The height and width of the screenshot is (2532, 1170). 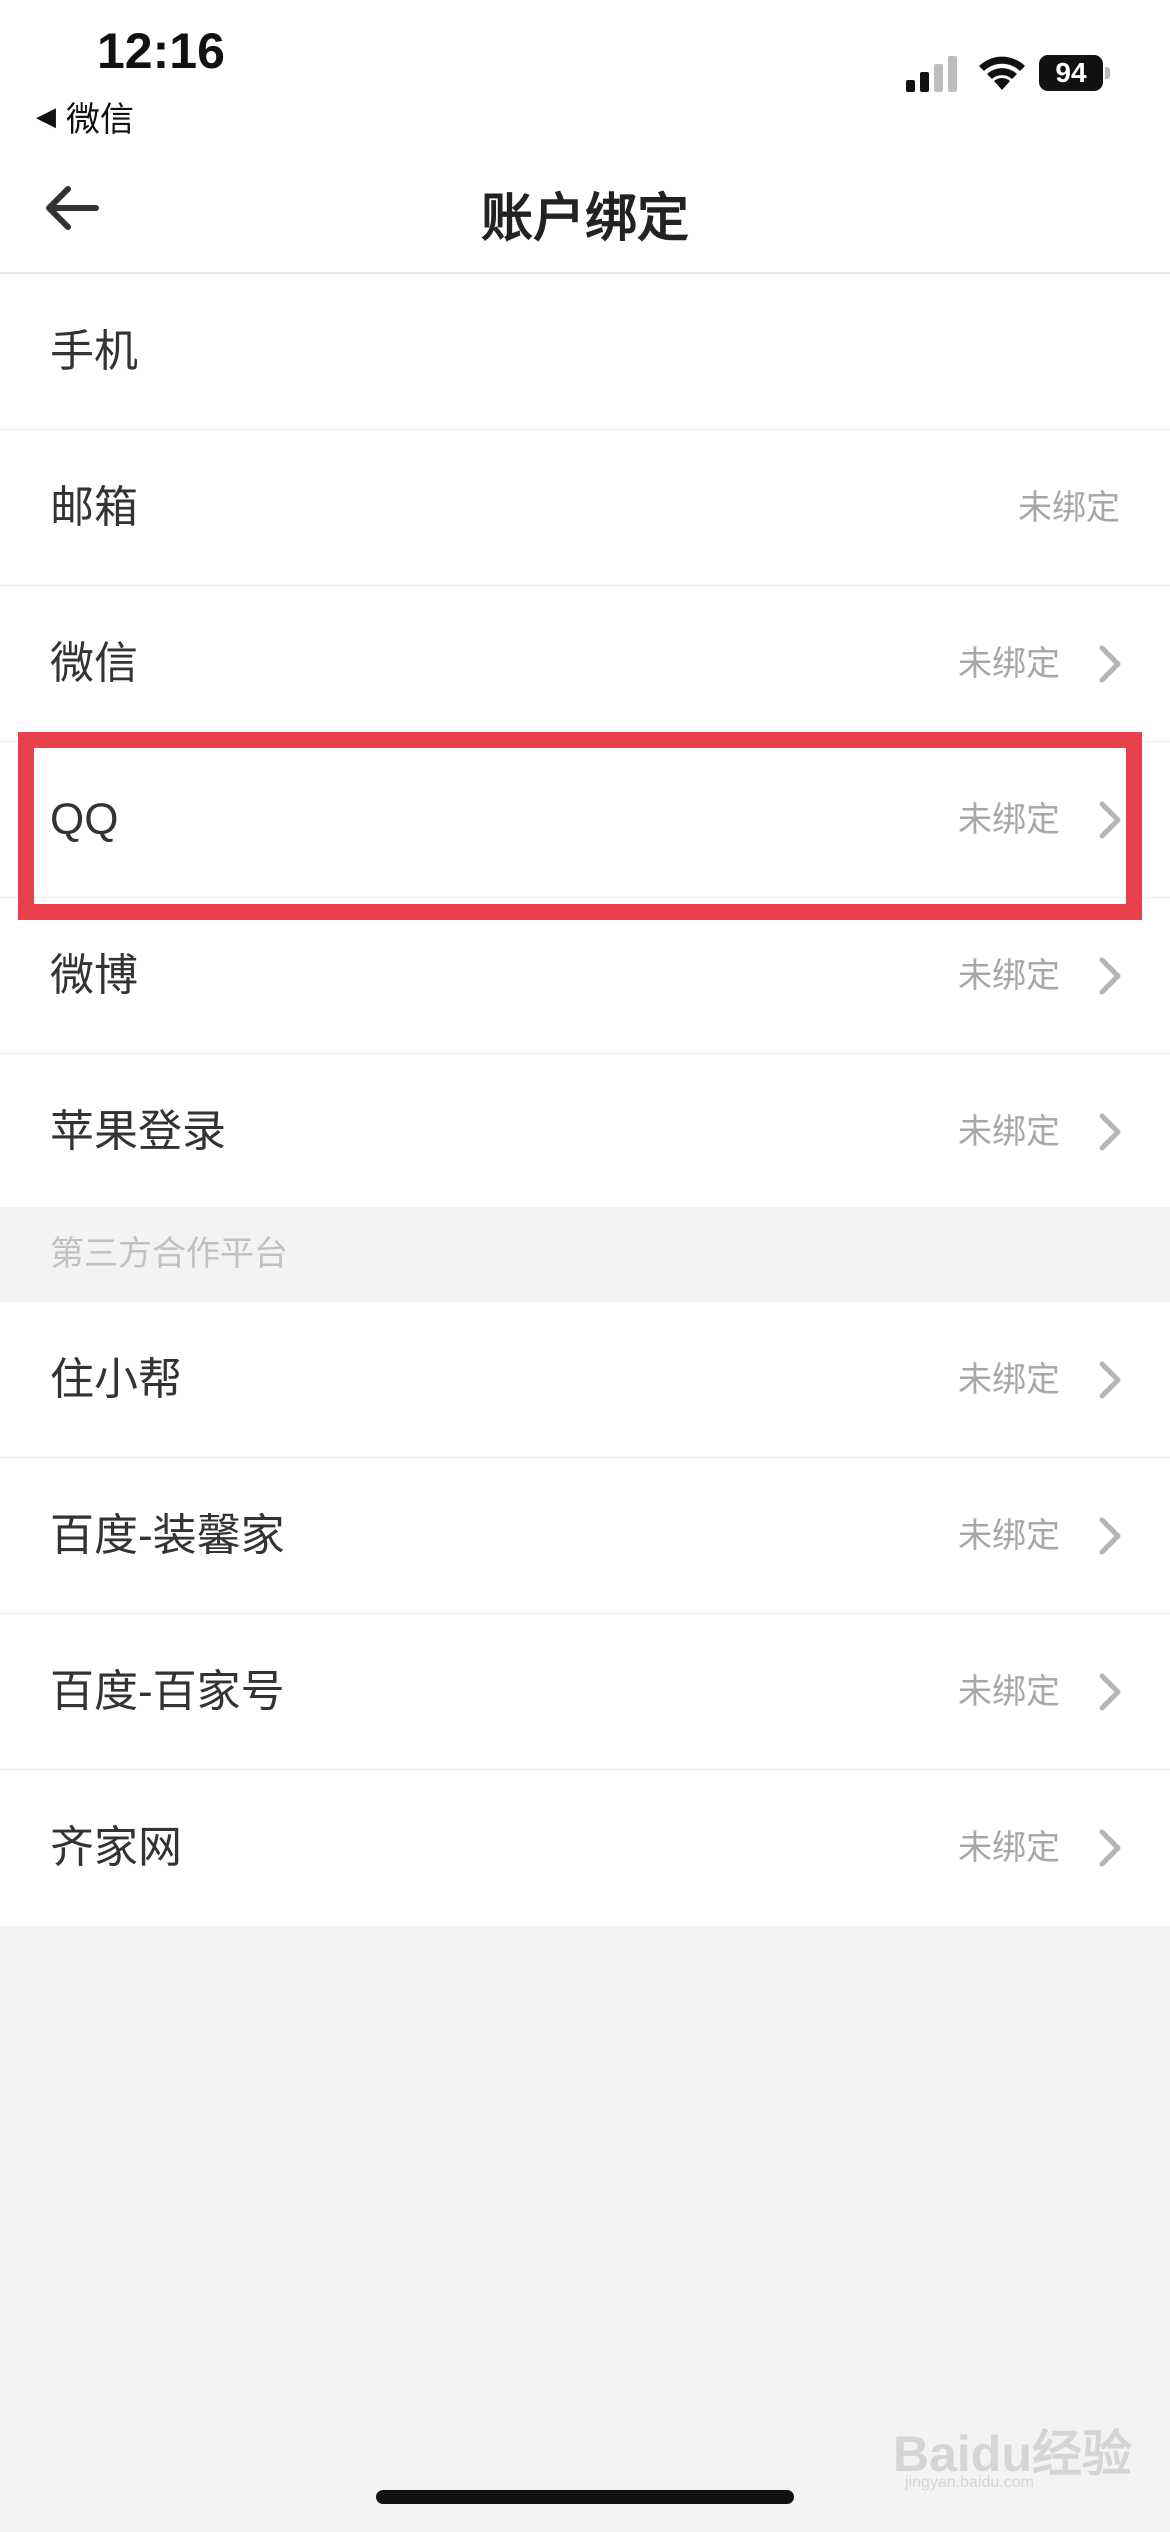 I want to click on section-title: 第三方合作平台, so click(x=169, y=1254).